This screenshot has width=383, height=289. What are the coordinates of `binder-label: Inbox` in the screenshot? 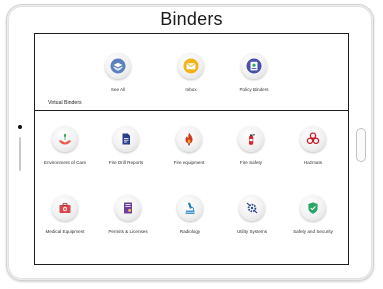 It's located at (191, 89).